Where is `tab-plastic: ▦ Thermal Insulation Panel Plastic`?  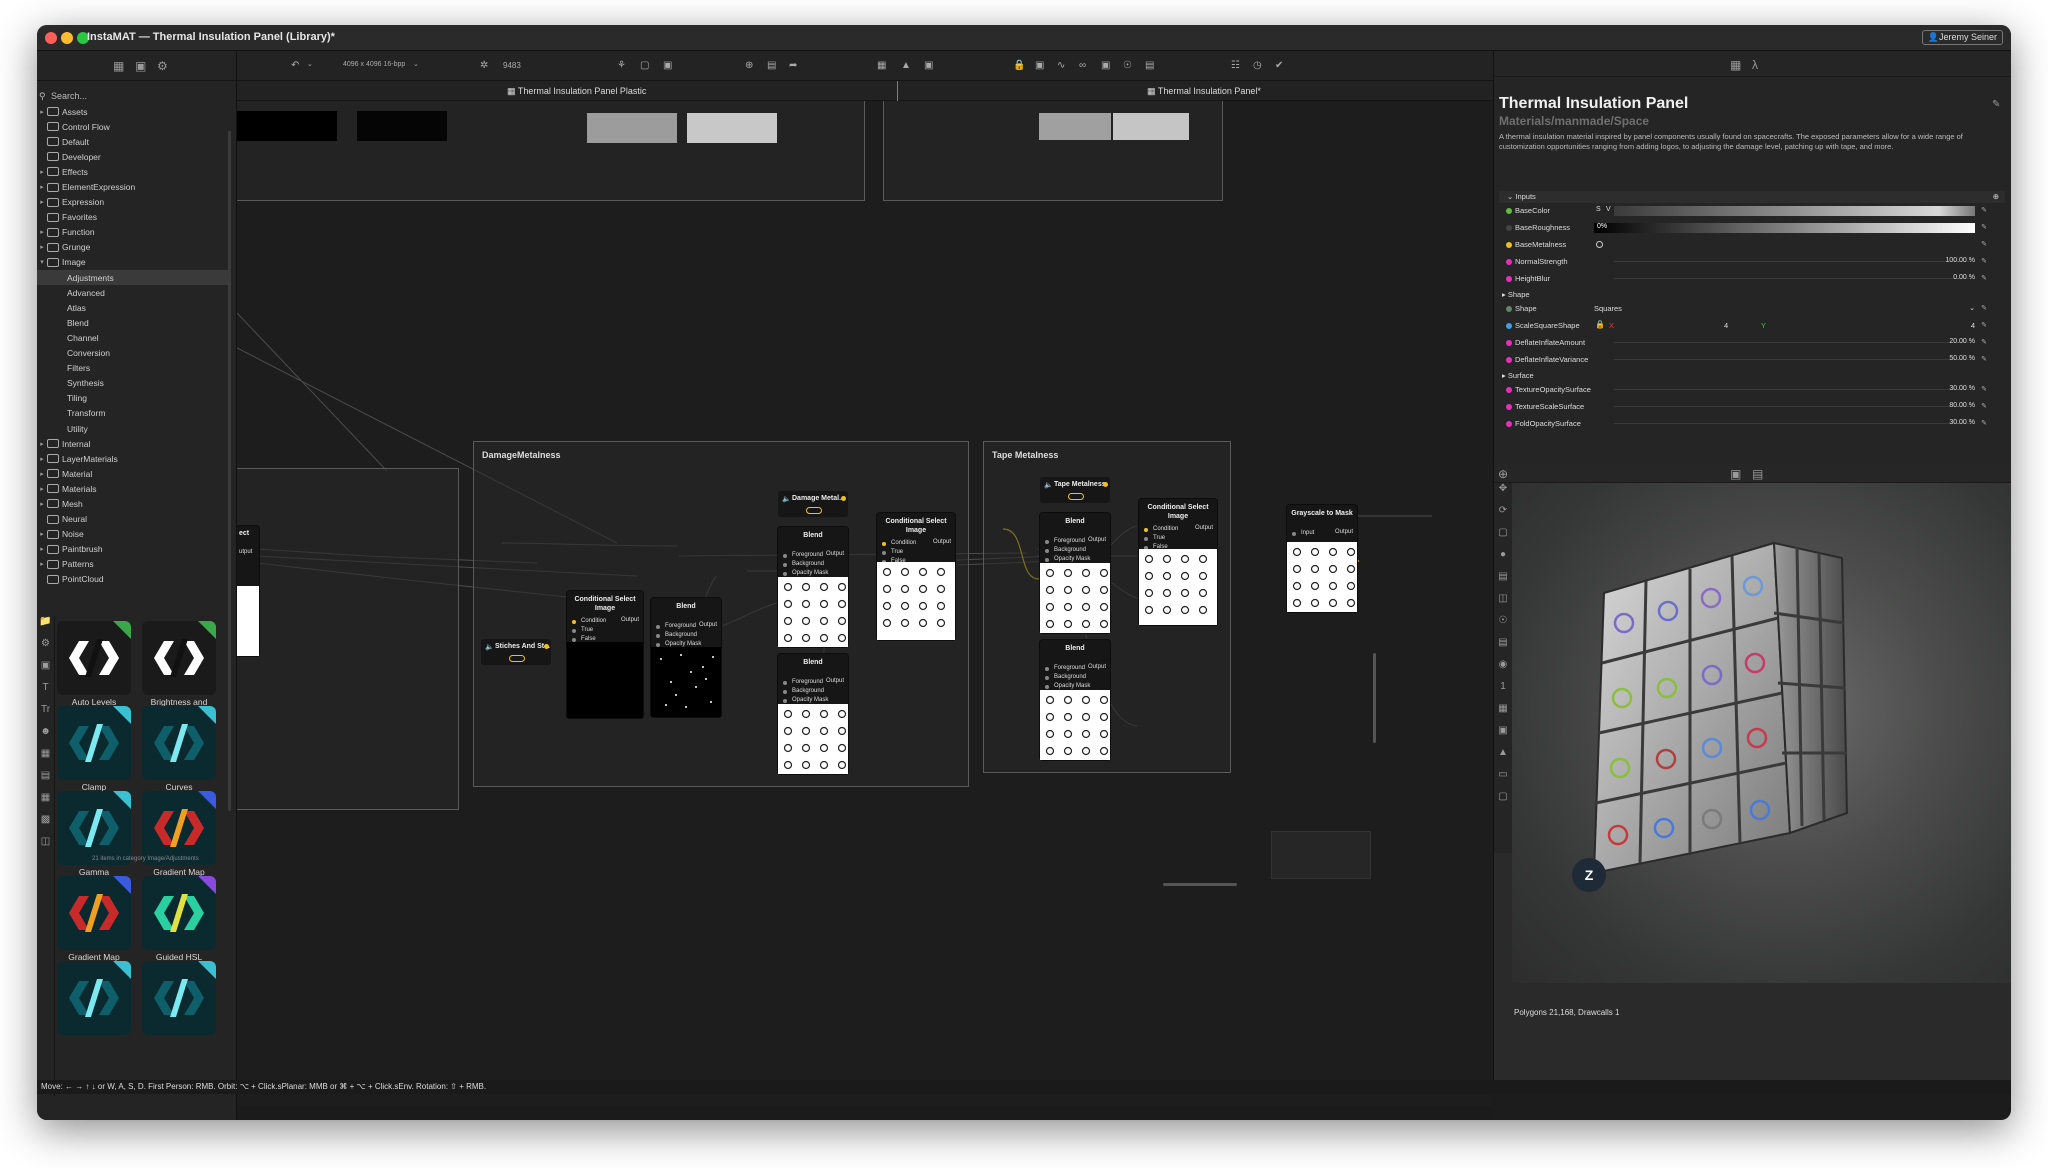
tab-plastic: ▦ Thermal Insulation Panel Plastic is located at coordinates (576, 91).